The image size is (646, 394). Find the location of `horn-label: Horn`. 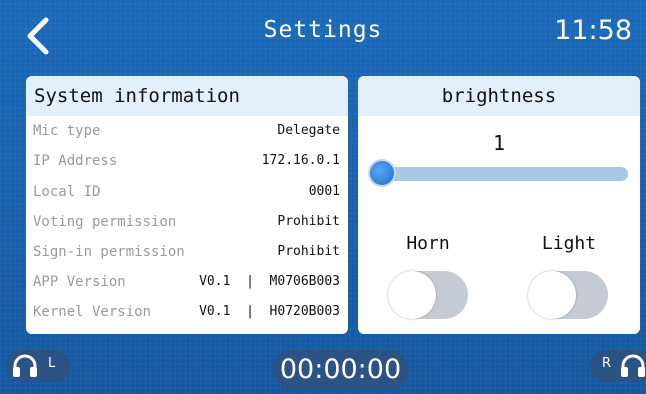

horn-label: Horn is located at coordinates (428, 243).